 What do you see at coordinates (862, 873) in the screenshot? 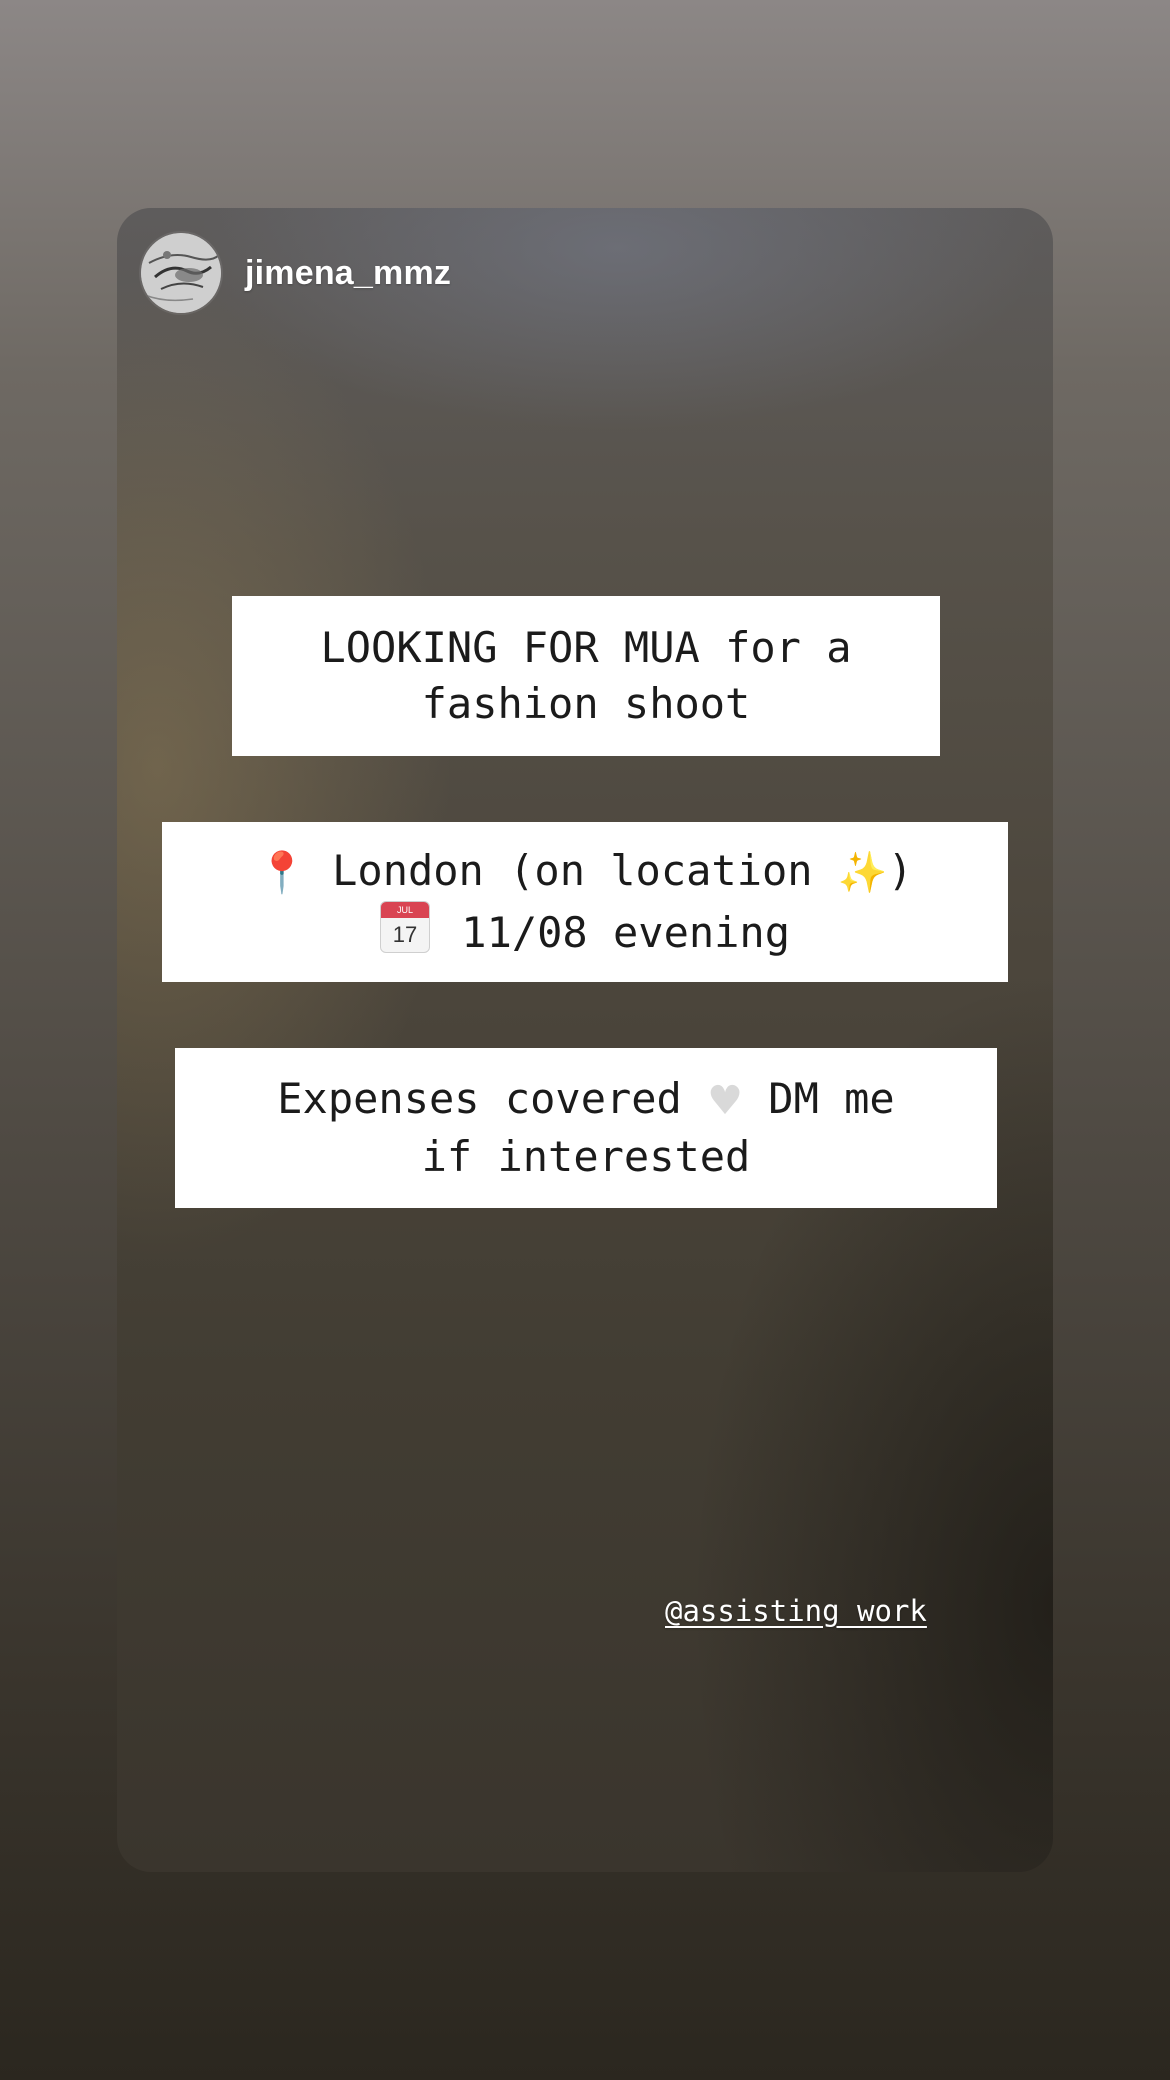
I see `sparkles-icon: ✨` at bounding box center [862, 873].